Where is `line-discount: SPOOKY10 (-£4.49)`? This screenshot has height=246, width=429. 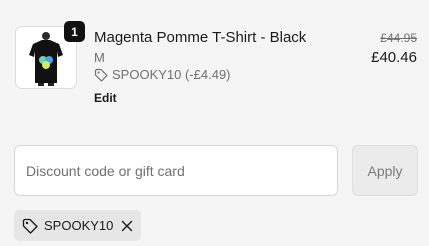
line-discount: SPOOKY10 (-£4.49) is located at coordinates (162, 74).